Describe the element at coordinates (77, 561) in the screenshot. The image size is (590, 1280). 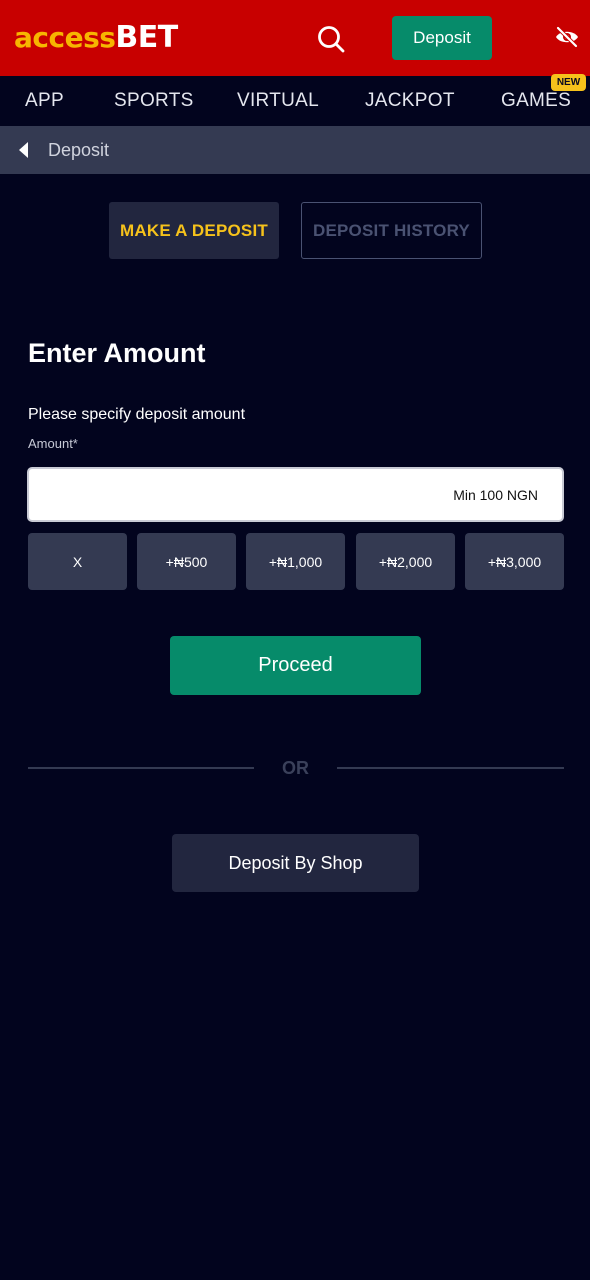
I see `clear-amount-button: X` at that location.